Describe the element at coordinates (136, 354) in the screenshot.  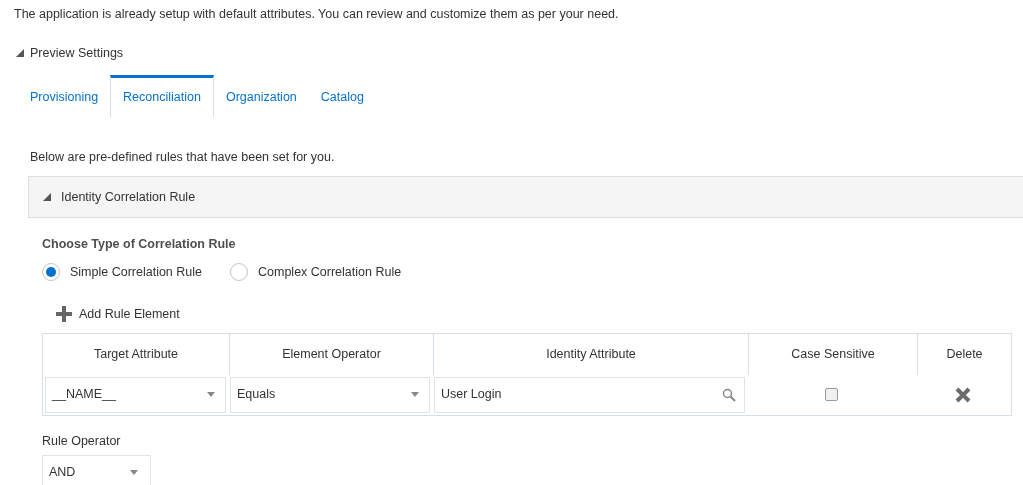
I see `column-header: Target Attribute` at that location.